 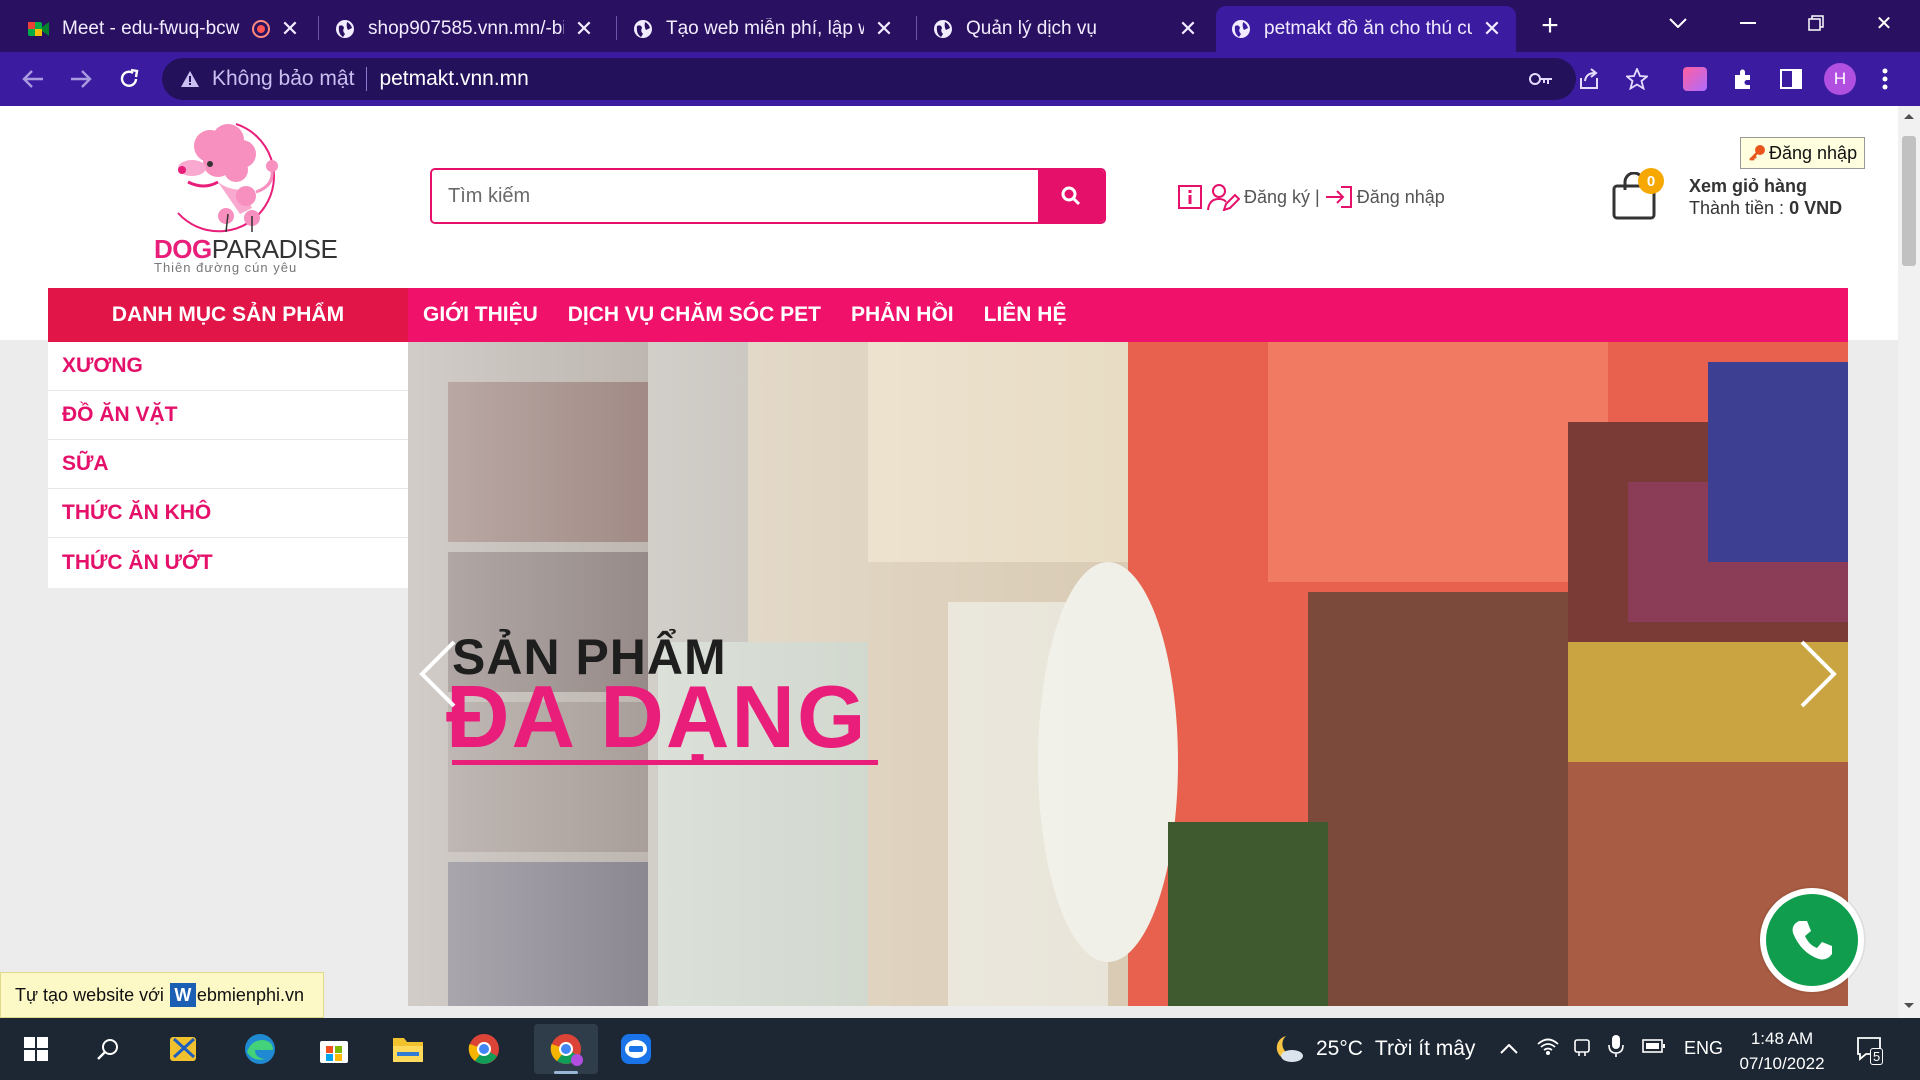 What do you see at coordinates (1589, 79) in the screenshot?
I see `share-icon` at bounding box center [1589, 79].